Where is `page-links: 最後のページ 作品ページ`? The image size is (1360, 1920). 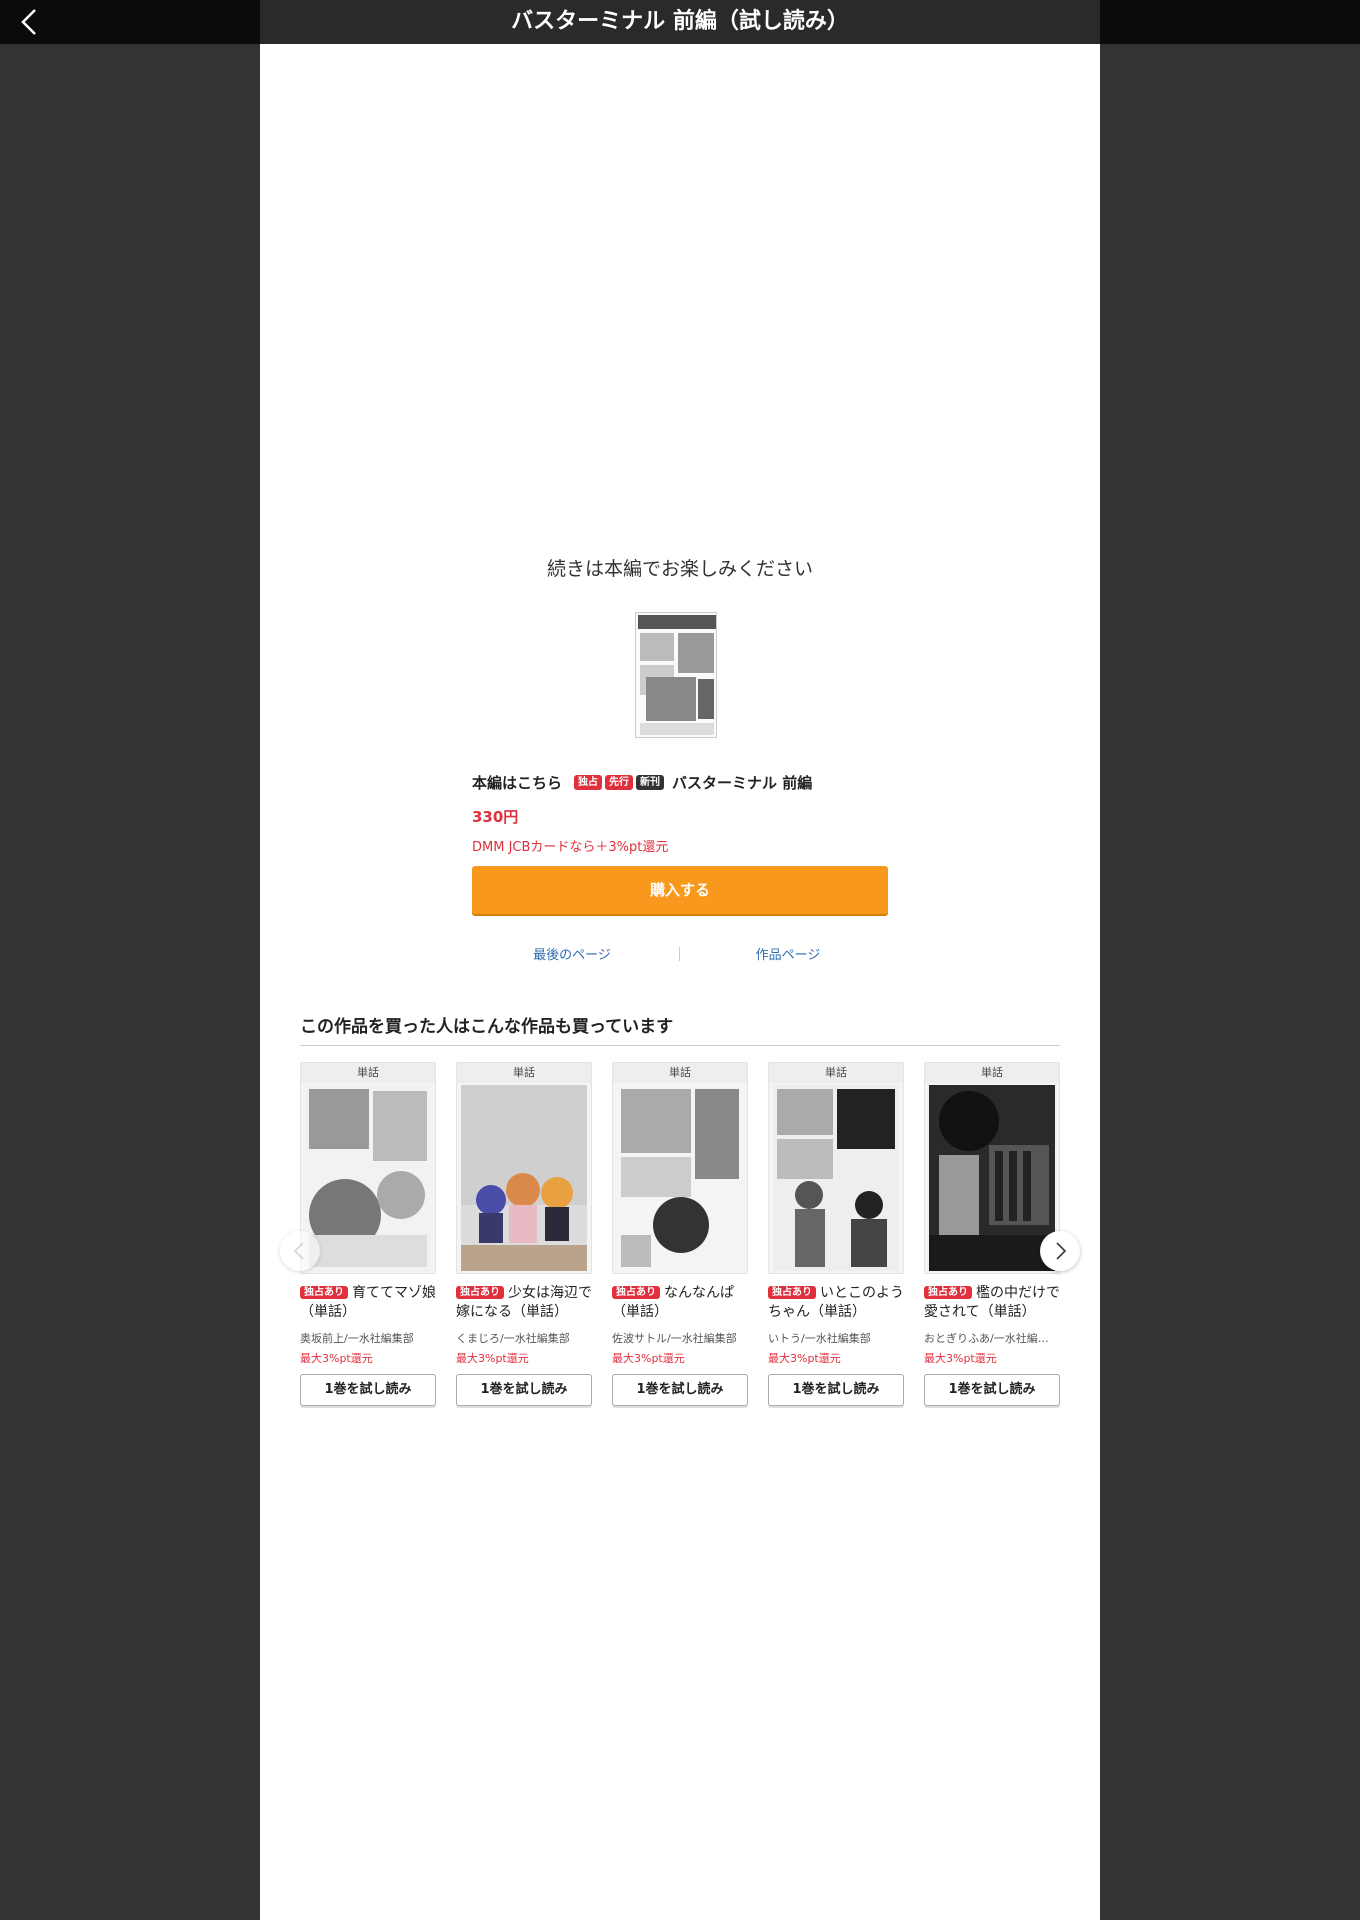 page-links: 最後のページ 作品ページ is located at coordinates (680, 955).